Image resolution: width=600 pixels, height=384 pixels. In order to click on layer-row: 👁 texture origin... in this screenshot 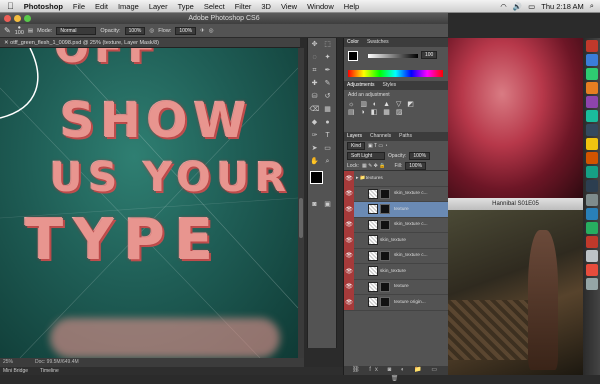, I will do `click(396, 302)`.